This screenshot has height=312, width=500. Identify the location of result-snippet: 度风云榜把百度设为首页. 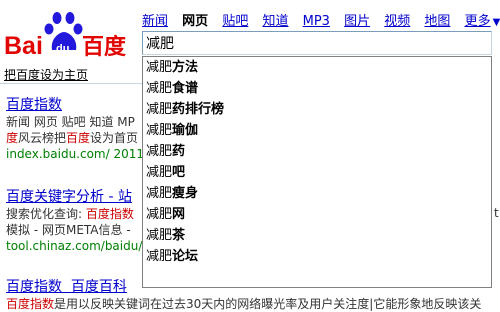
(77, 138).